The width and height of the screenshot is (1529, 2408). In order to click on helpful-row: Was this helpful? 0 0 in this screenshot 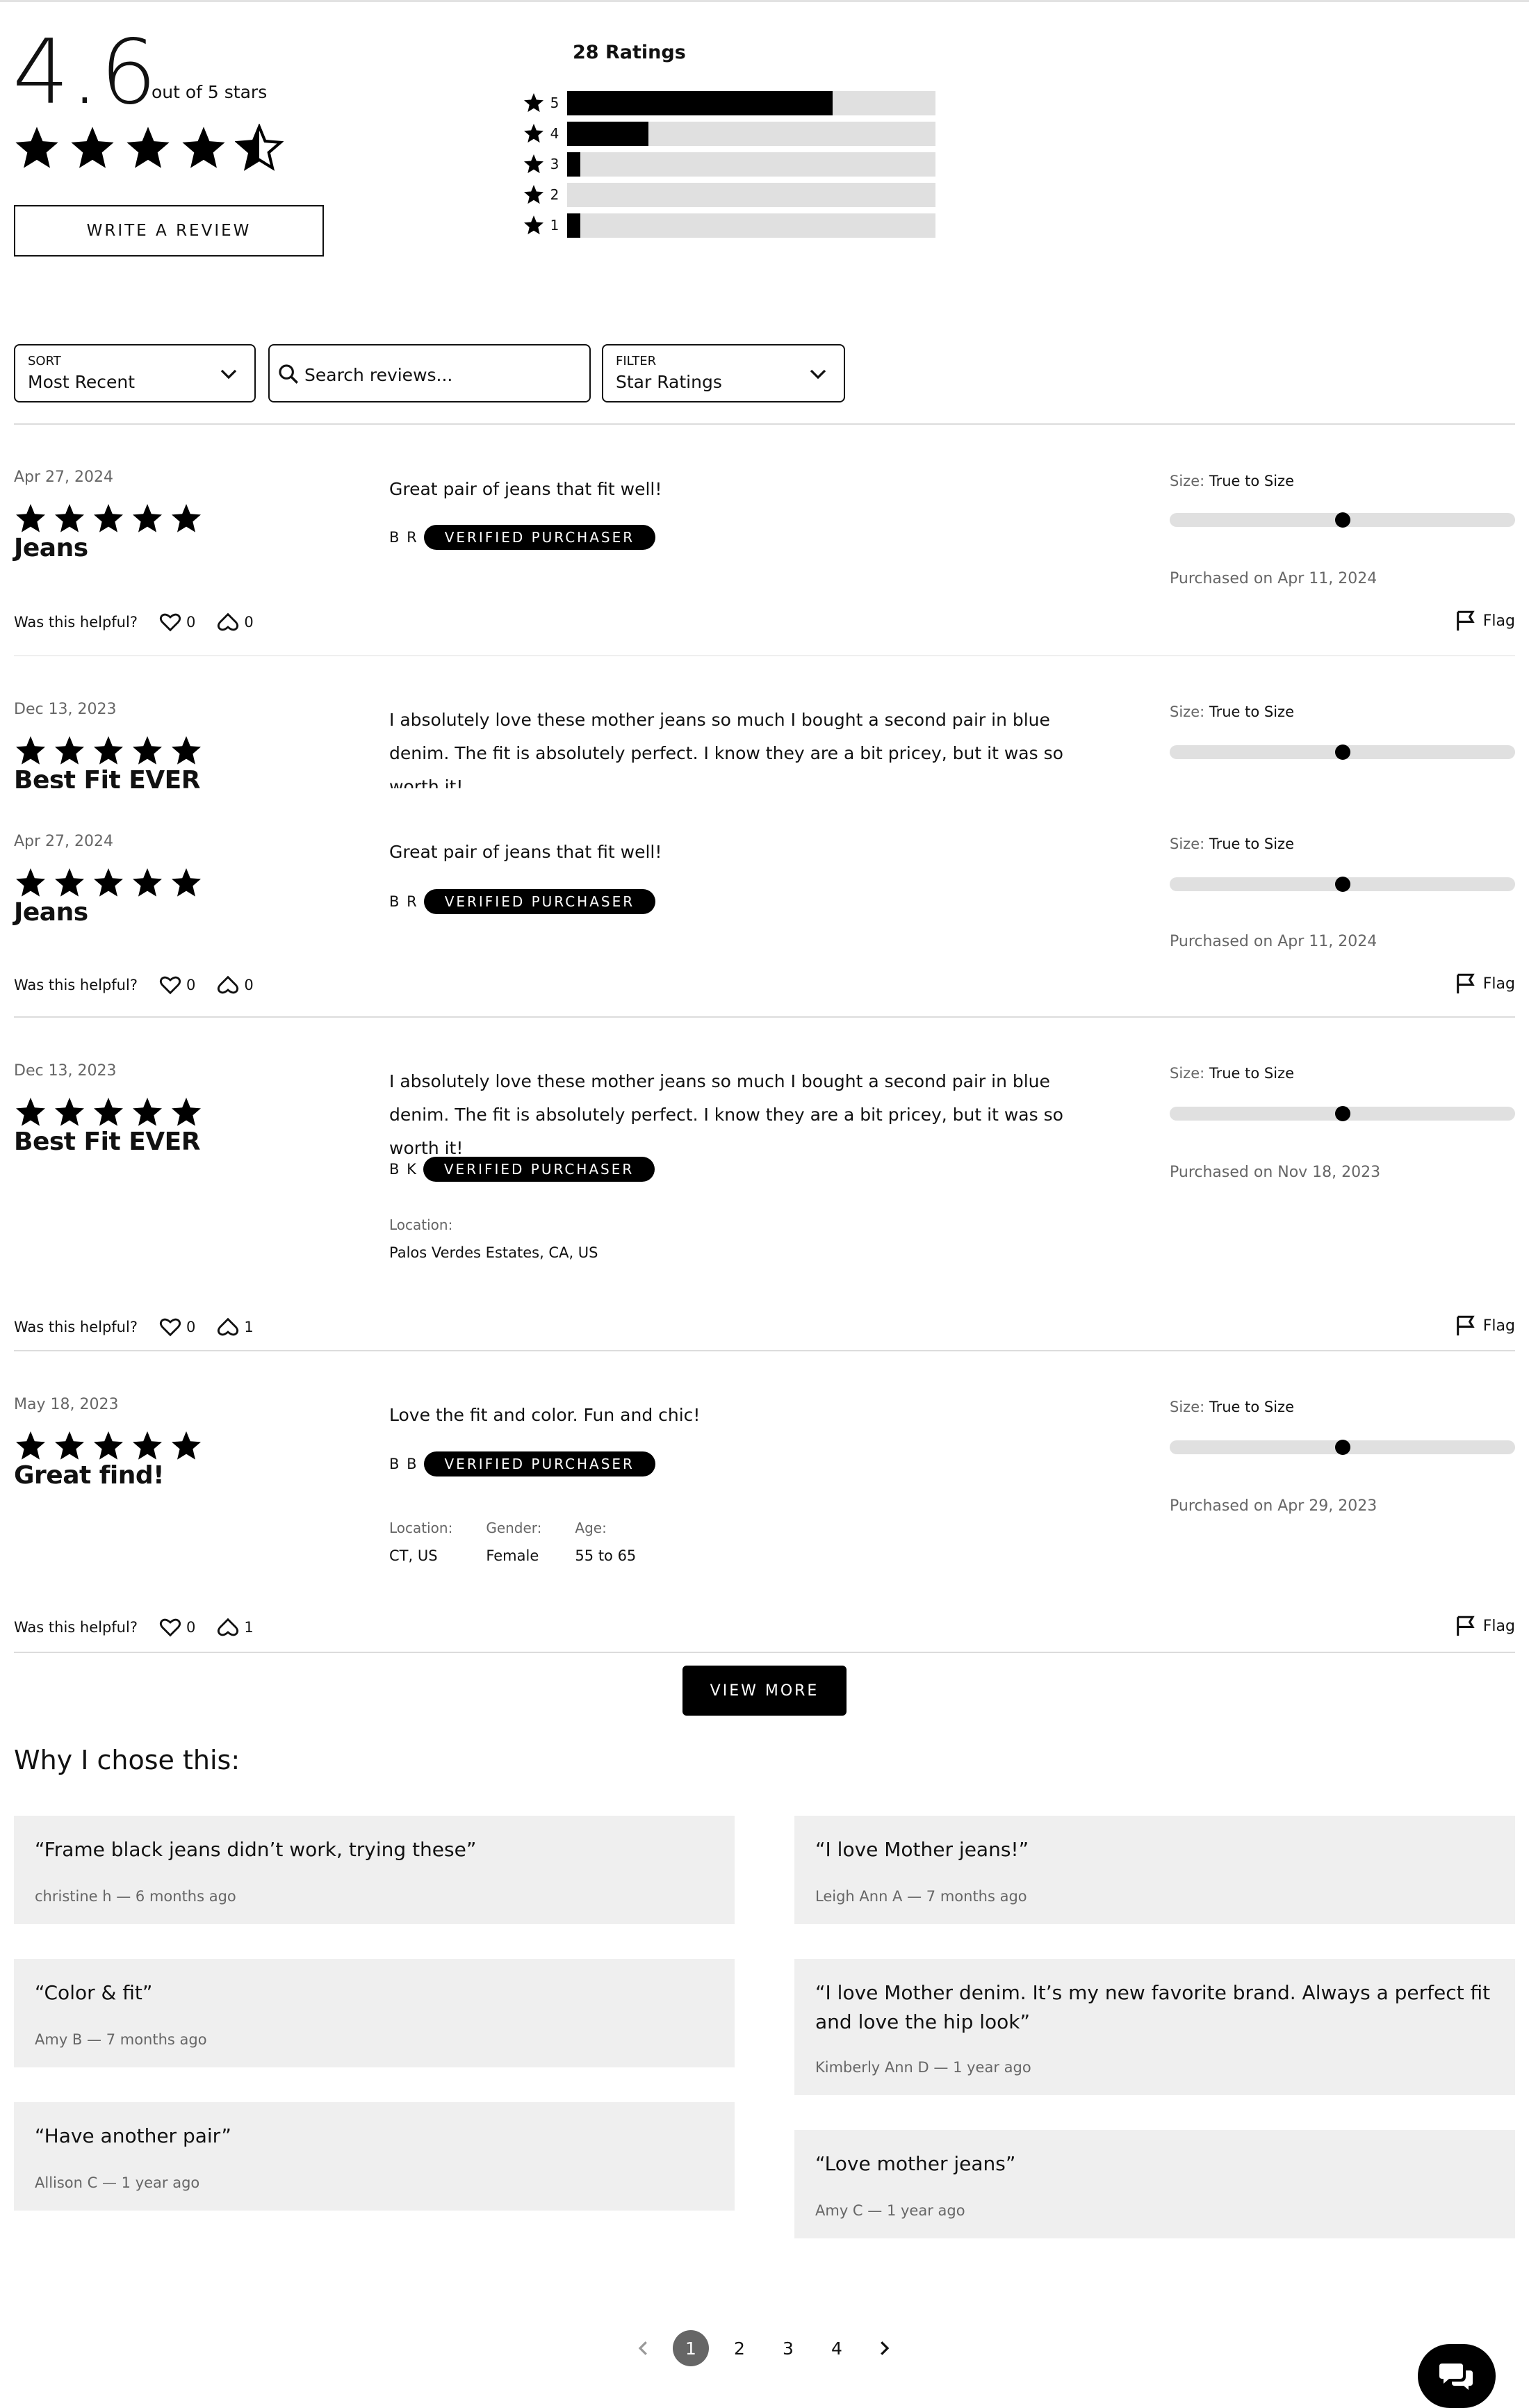, I will do `click(134, 985)`.